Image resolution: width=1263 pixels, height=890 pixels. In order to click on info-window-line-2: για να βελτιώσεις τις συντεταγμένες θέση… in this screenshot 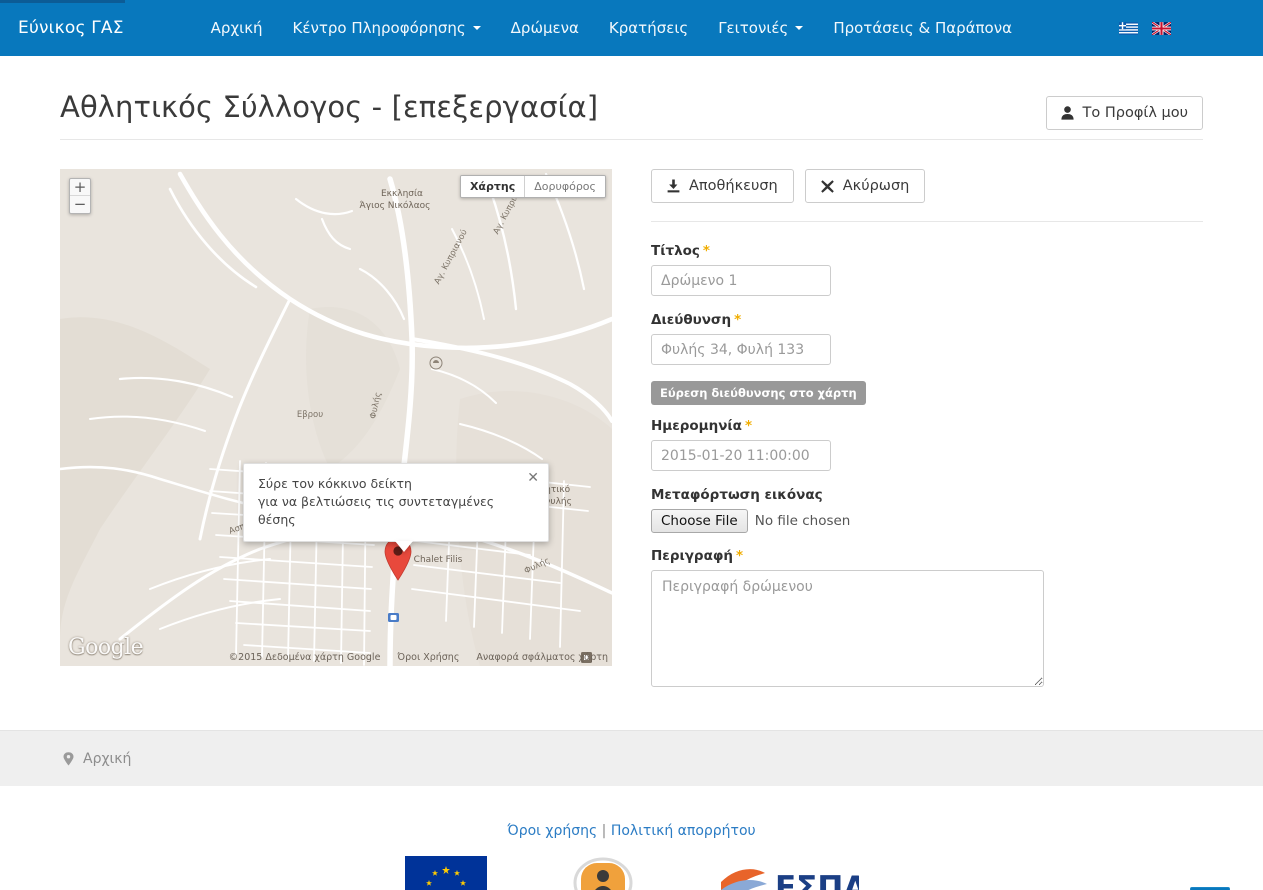, I will do `click(376, 511)`.